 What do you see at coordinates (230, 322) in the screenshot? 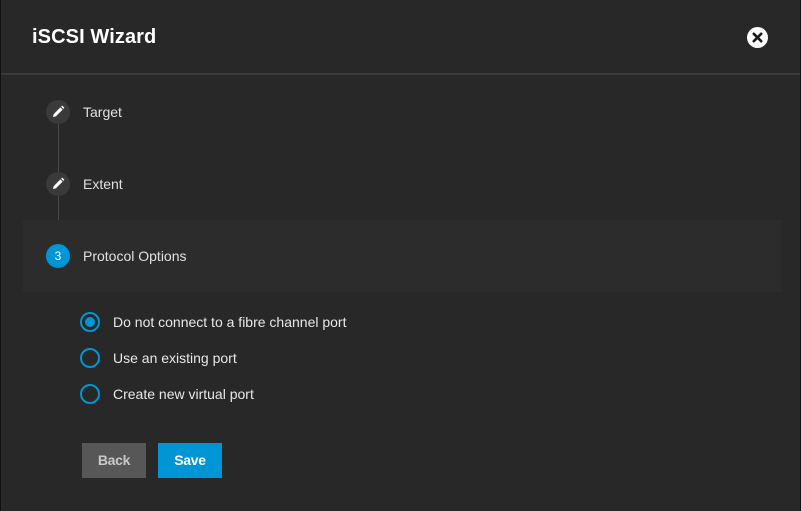
I see `radio-label: Do not connect to a fibre channel port` at bounding box center [230, 322].